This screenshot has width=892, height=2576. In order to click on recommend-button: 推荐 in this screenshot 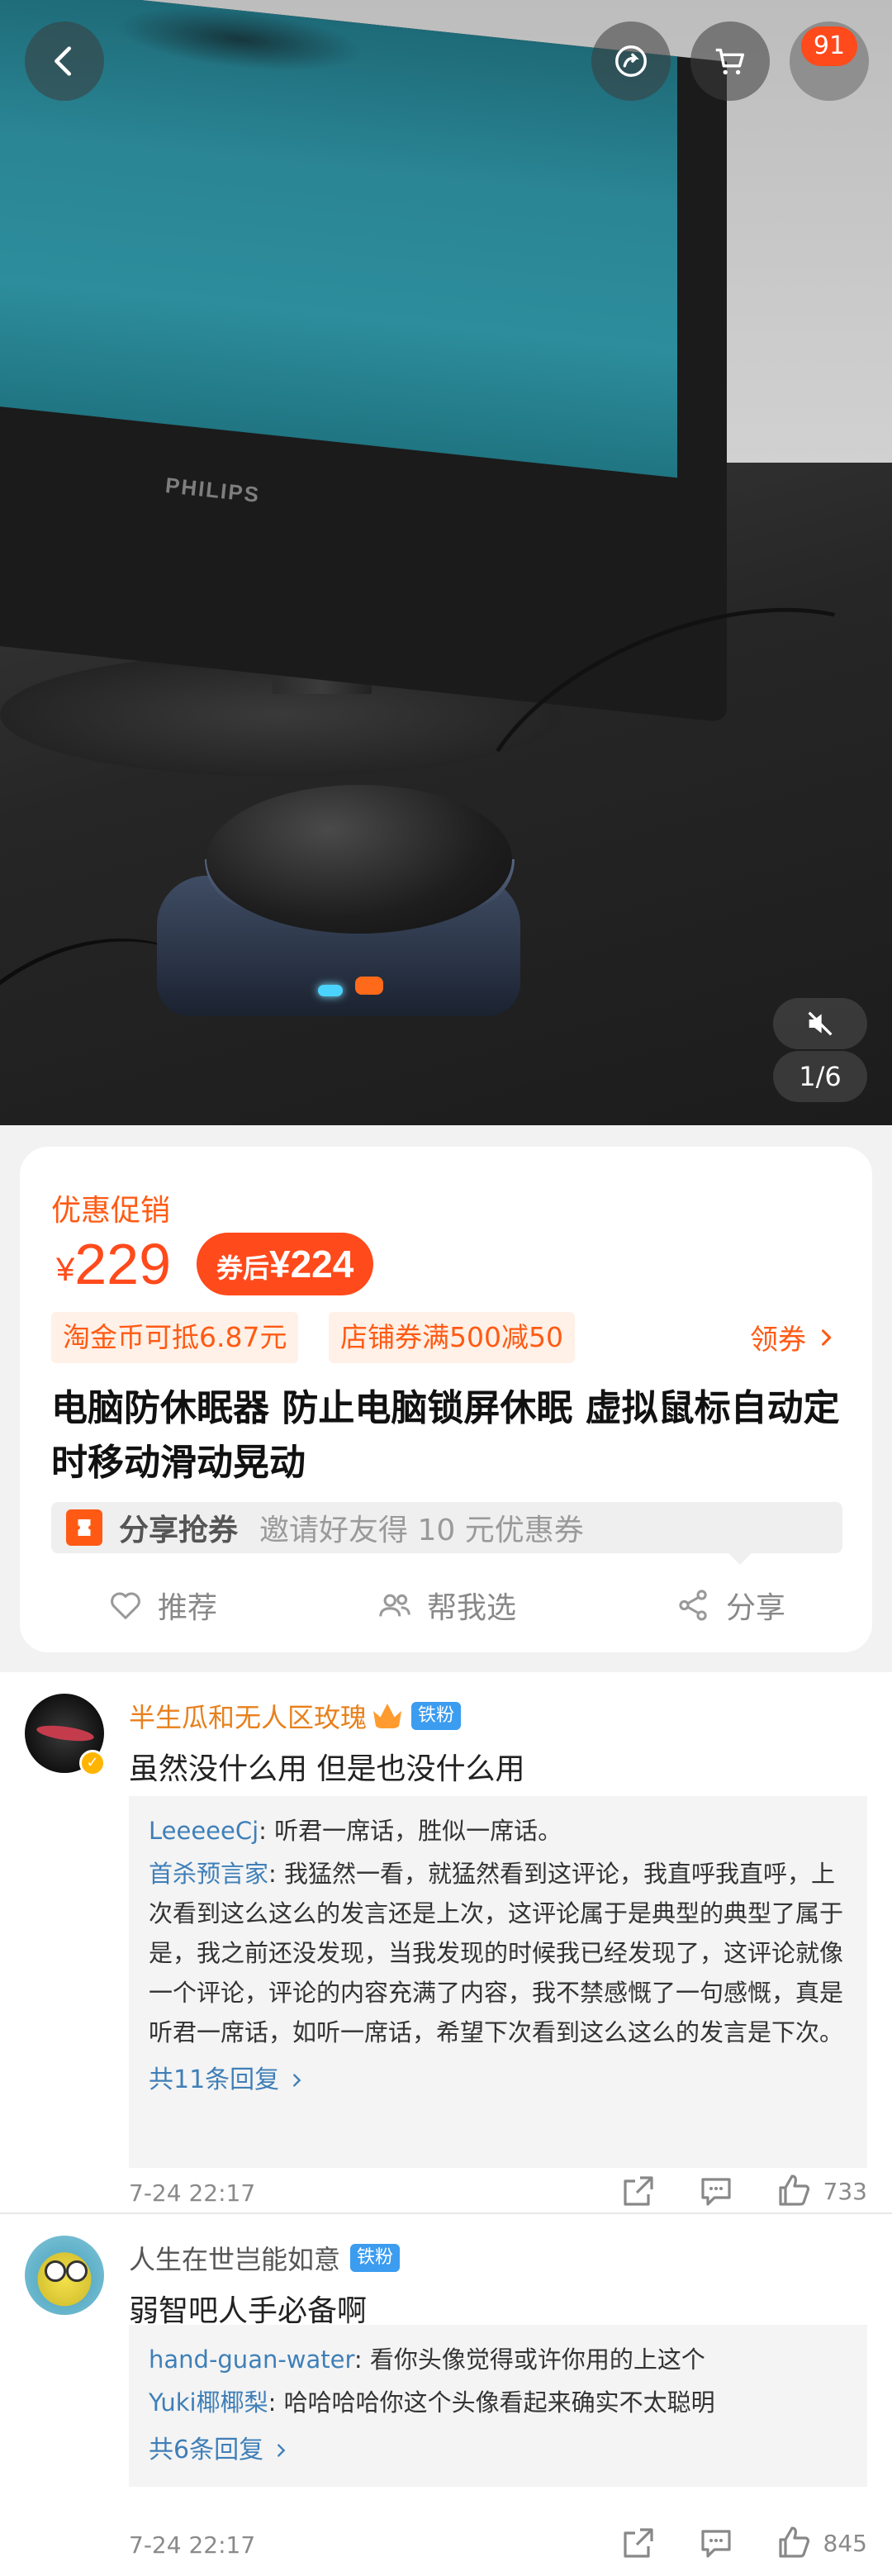, I will do `click(162, 1605)`.